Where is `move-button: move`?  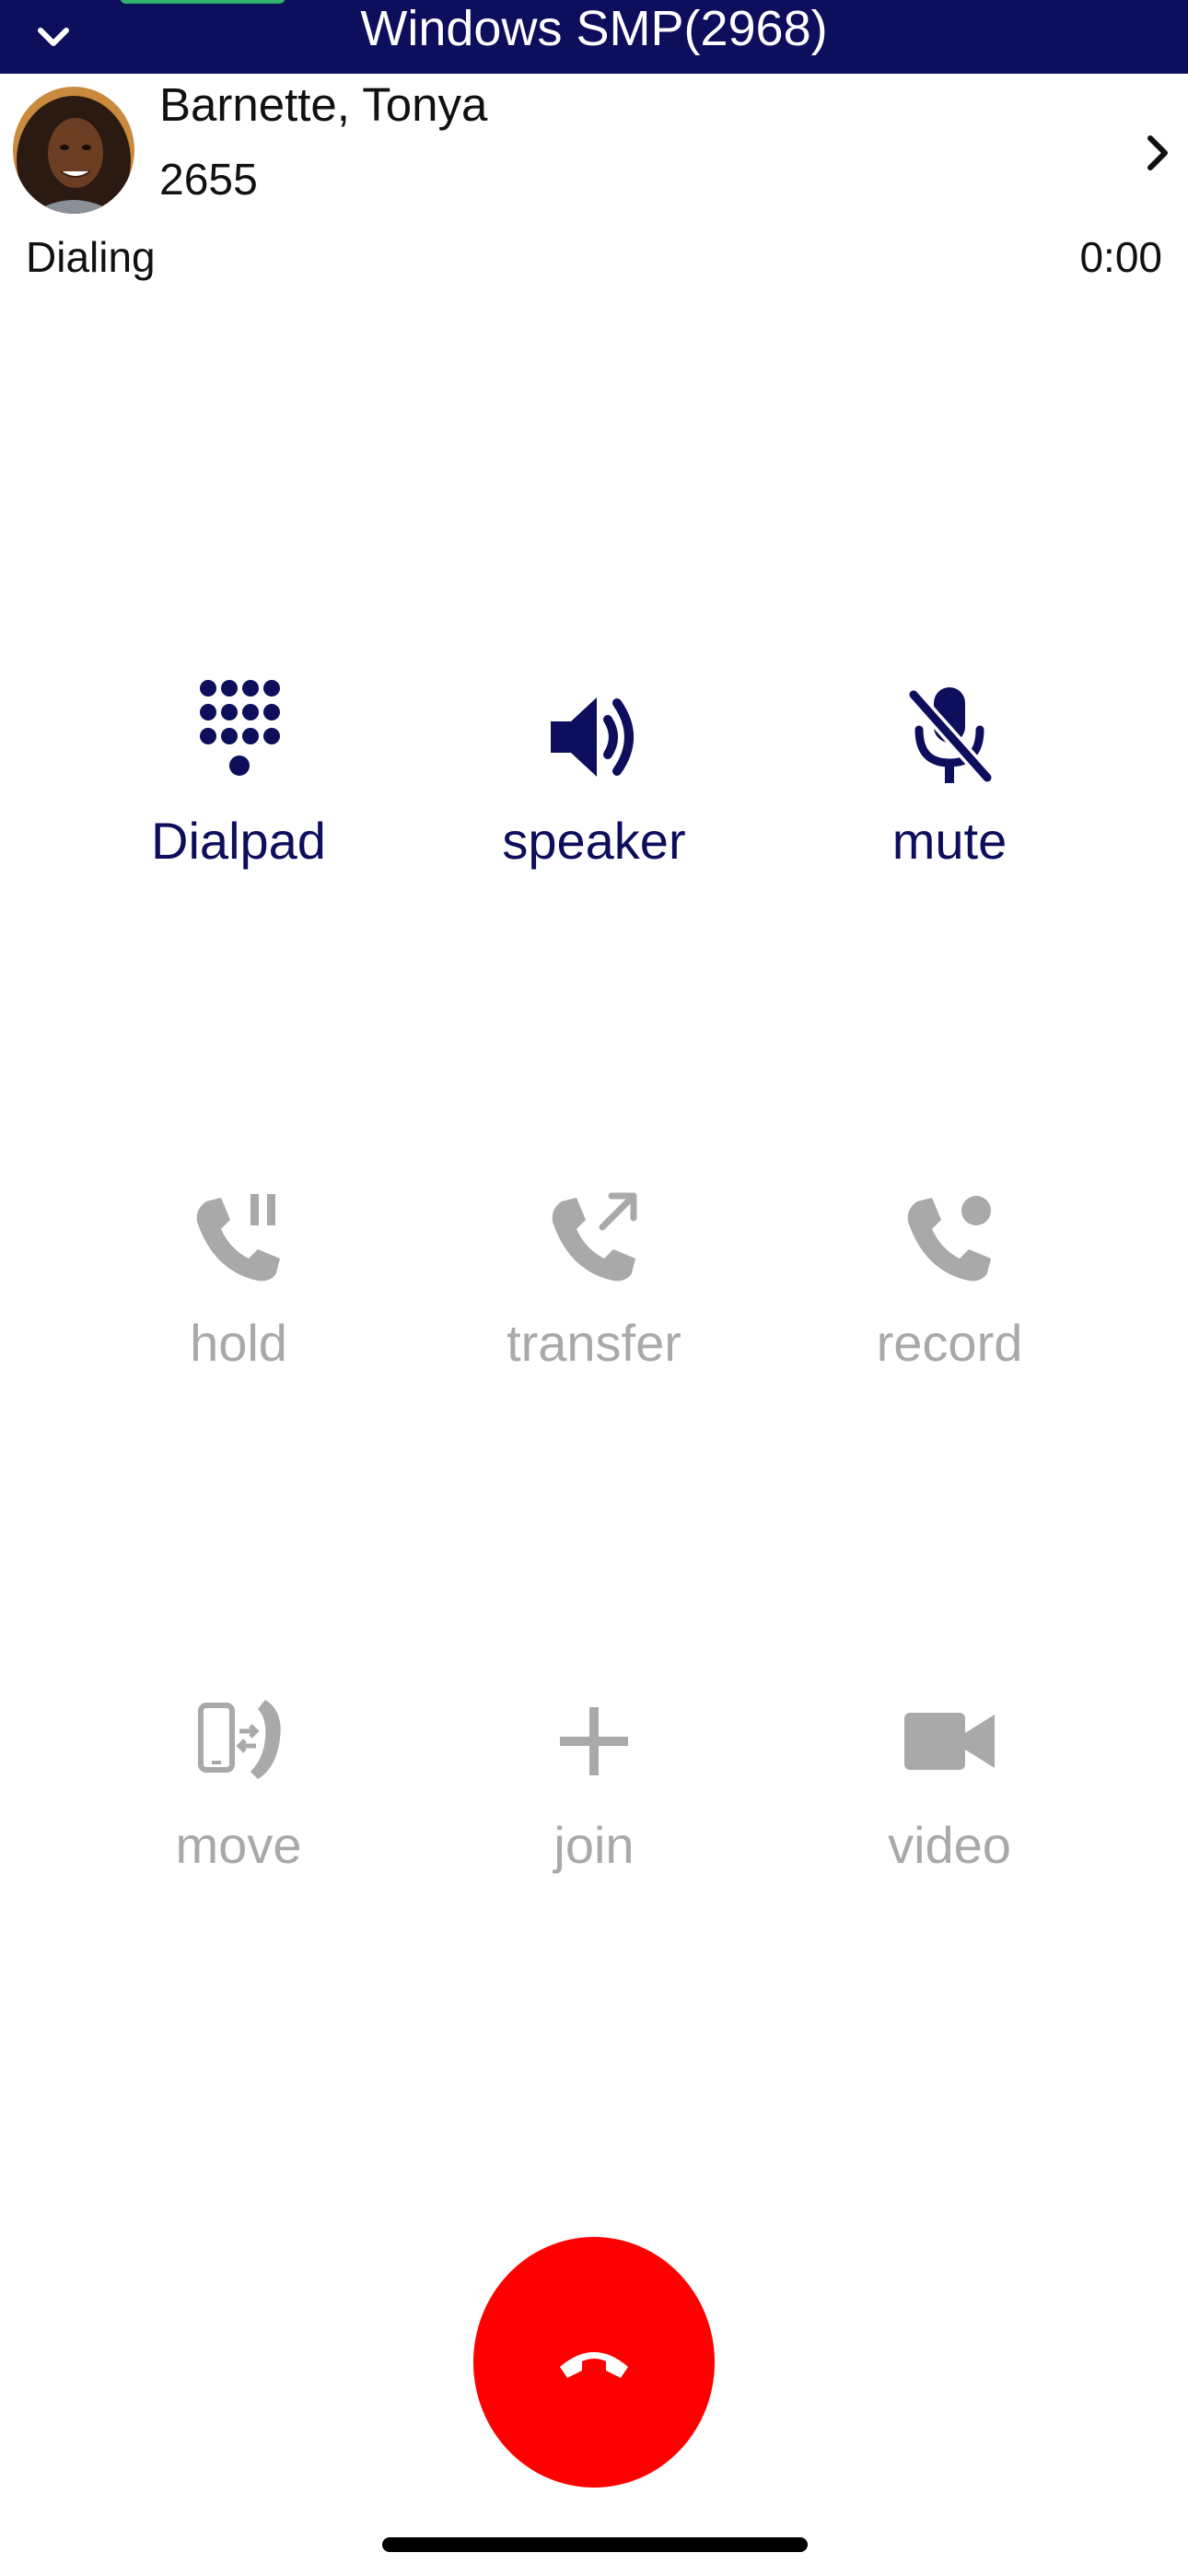 move-button: move is located at coordinates (239, 1815).